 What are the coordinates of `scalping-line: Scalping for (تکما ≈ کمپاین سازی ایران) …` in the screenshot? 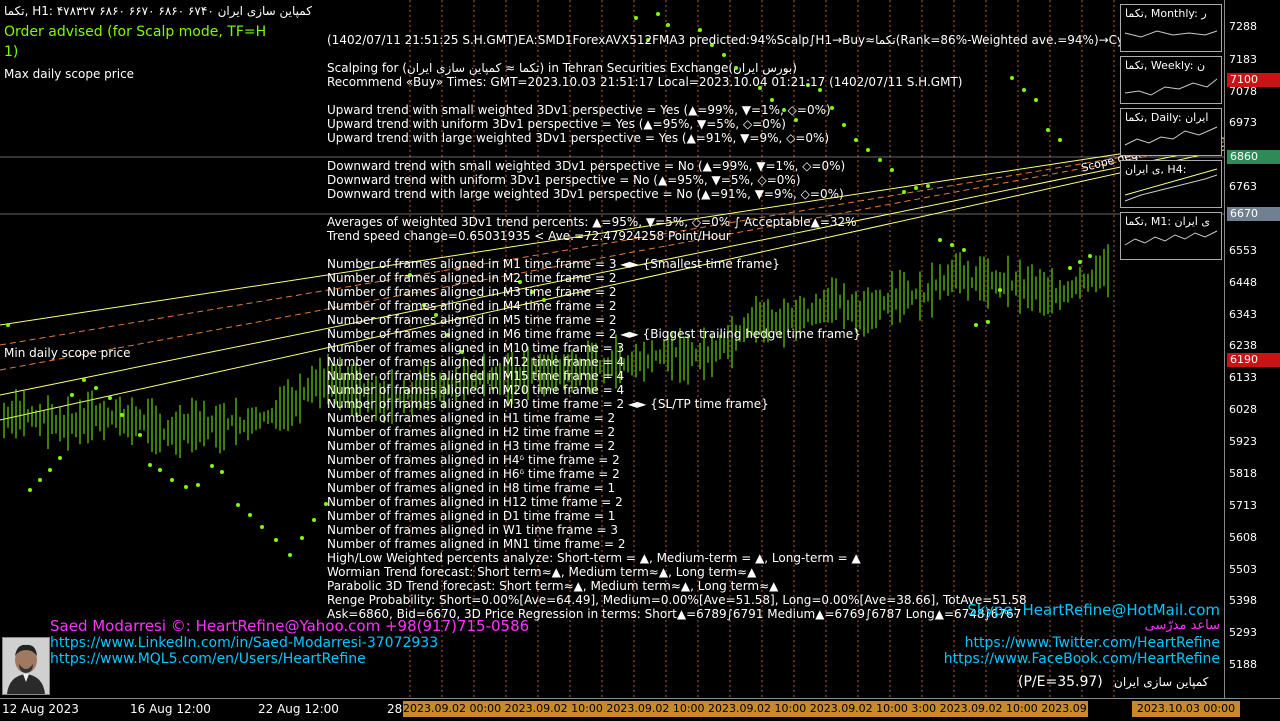 It's located at (562, 68).